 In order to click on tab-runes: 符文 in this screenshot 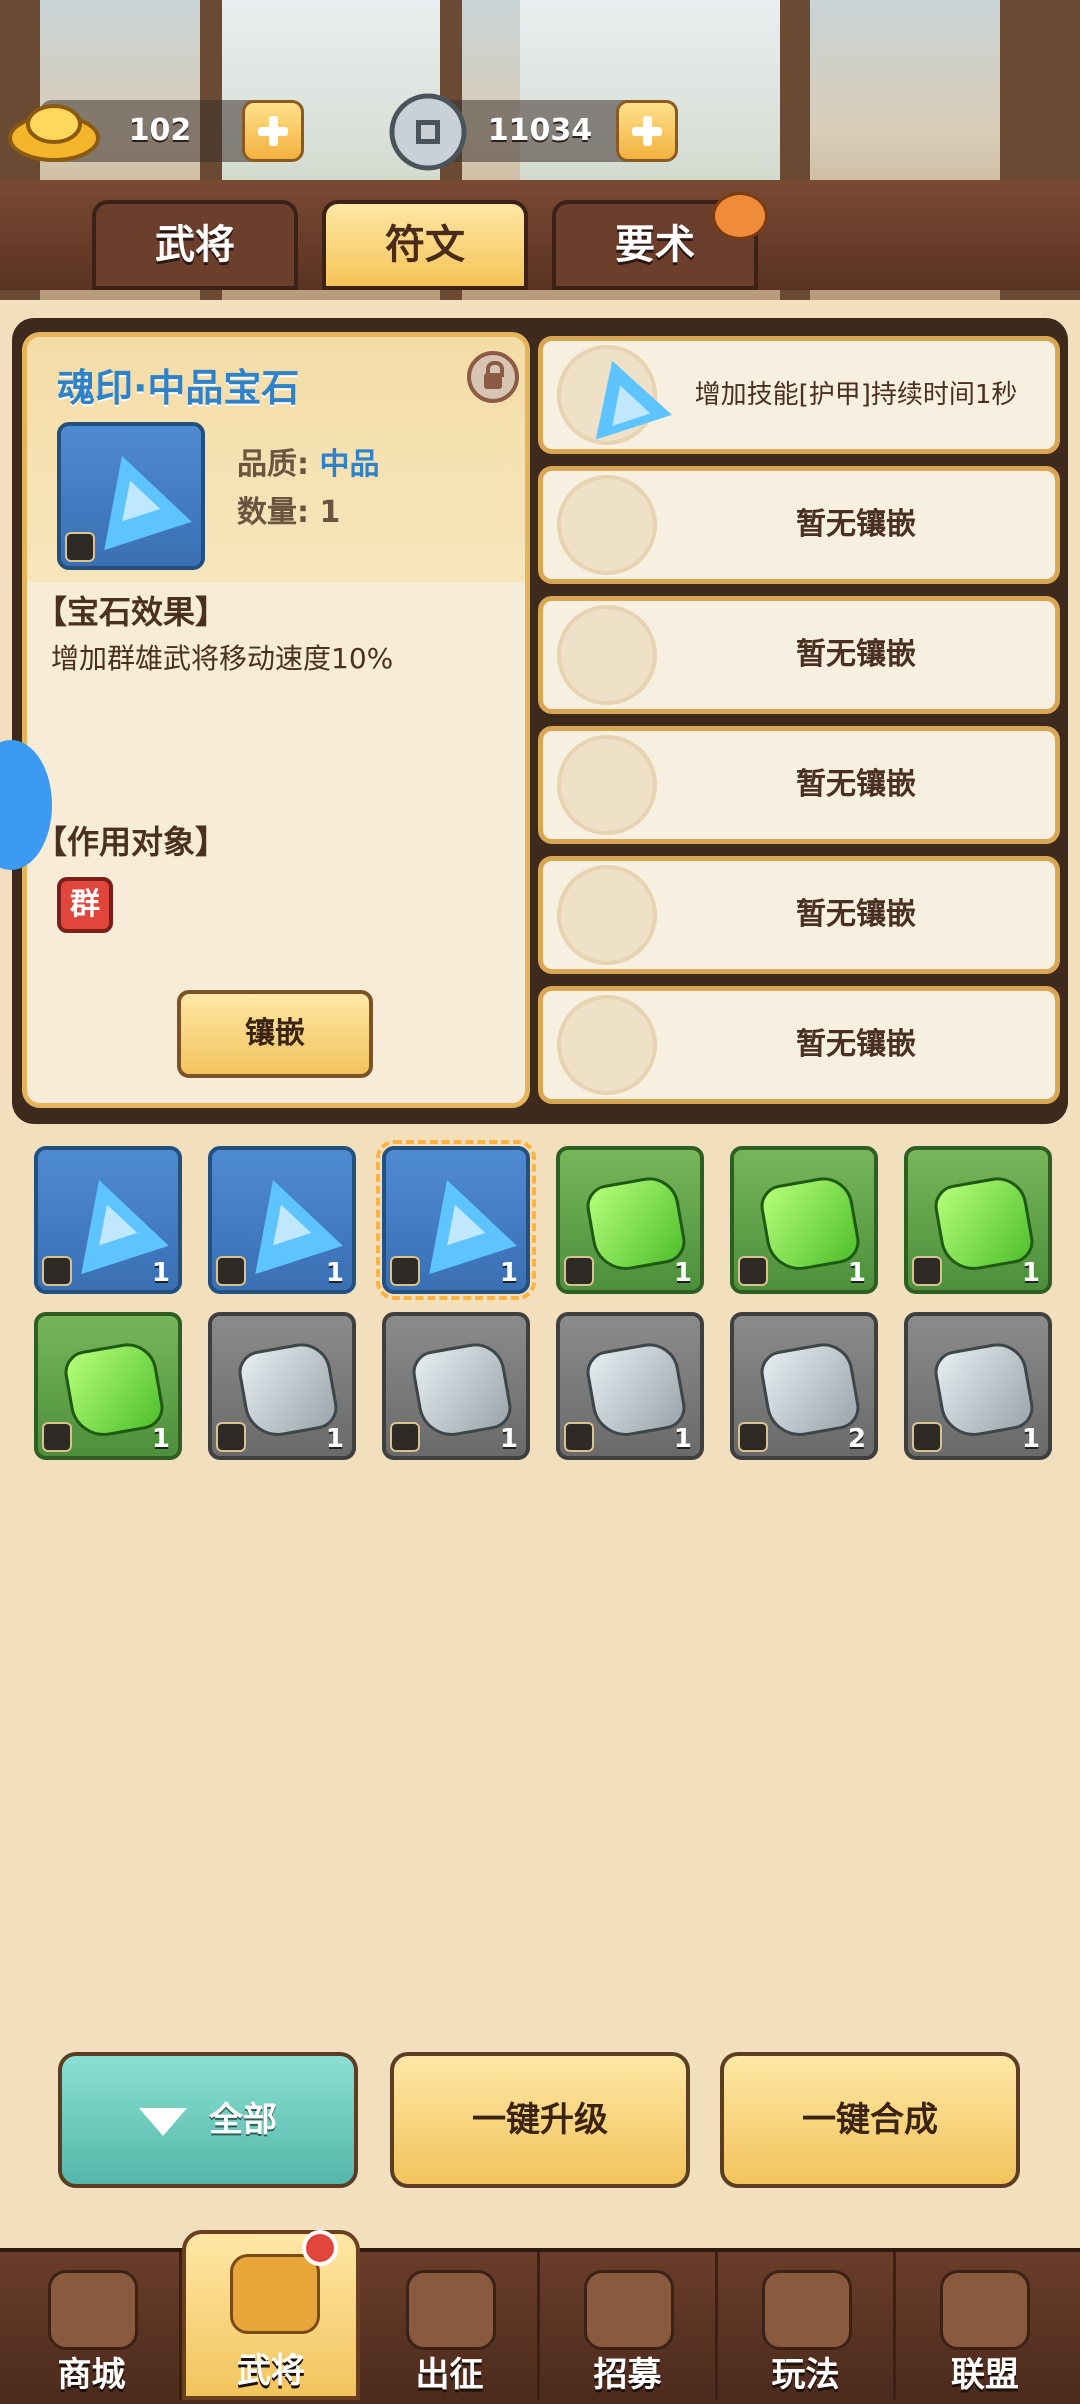, I will do `click(425, 245)`.